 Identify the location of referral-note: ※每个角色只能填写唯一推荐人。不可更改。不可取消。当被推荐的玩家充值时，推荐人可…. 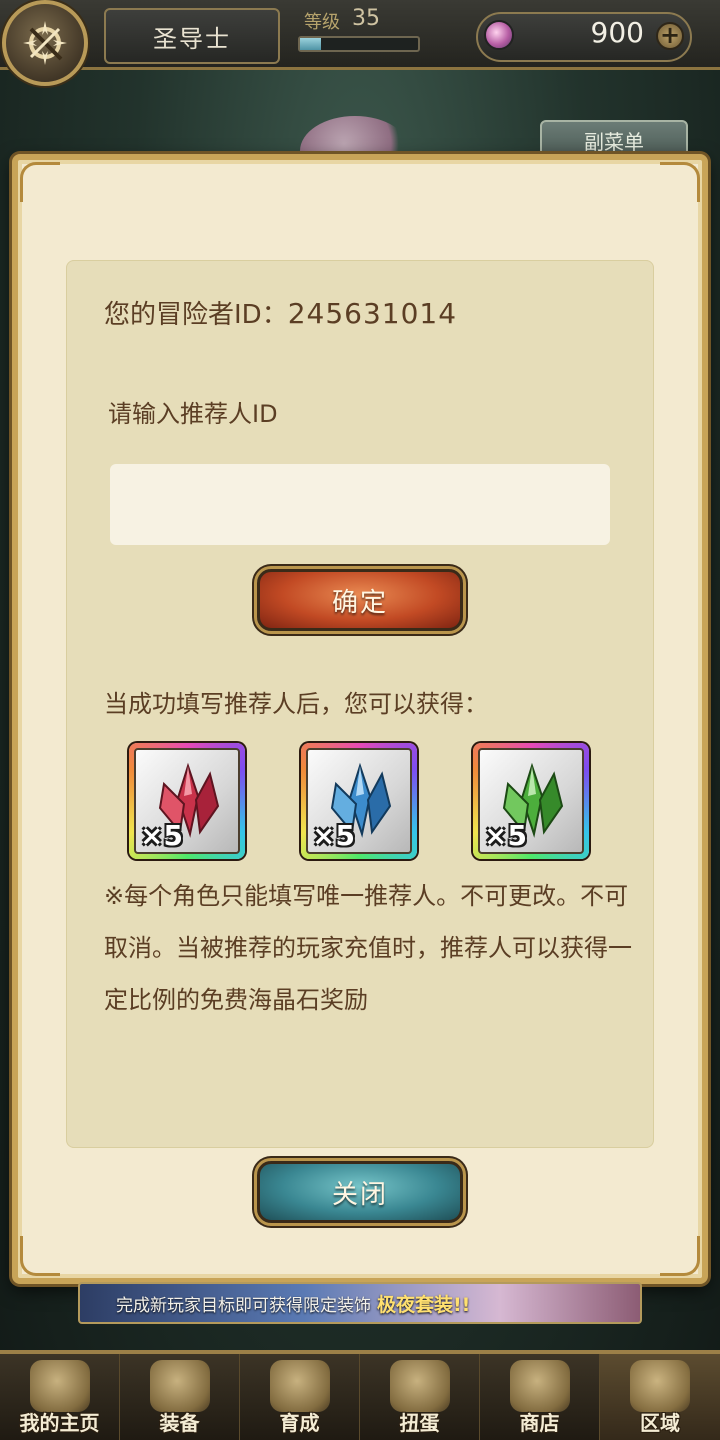
(368, 948).